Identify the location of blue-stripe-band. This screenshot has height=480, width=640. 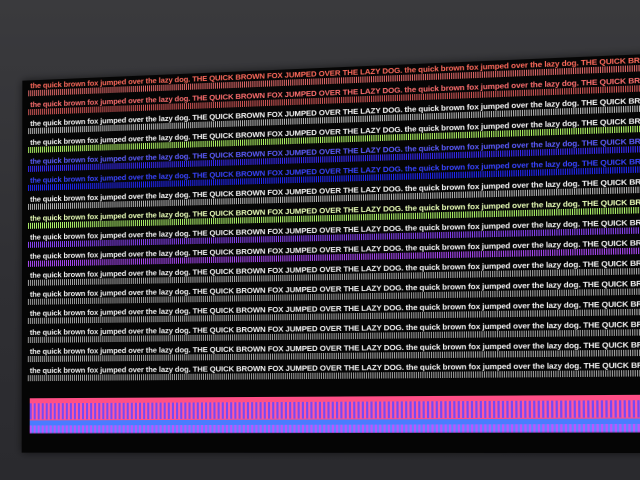
(334, 428).